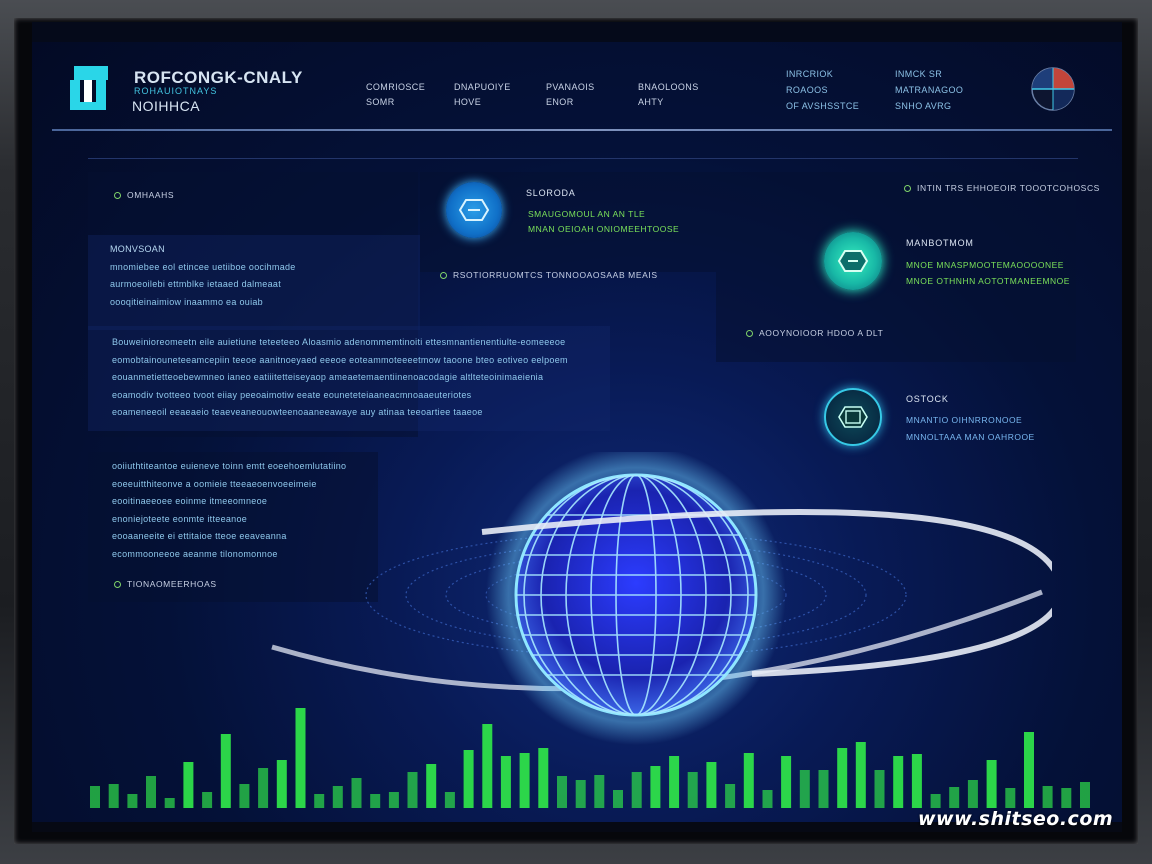 This screenshot has height=864, width=1152. Describe the element at coordinates (549, 275) in the screenshot. I see `center-divider-header: RSOTIORRUOMTCS TONNOOAOSAAB MEAIS` at that location.